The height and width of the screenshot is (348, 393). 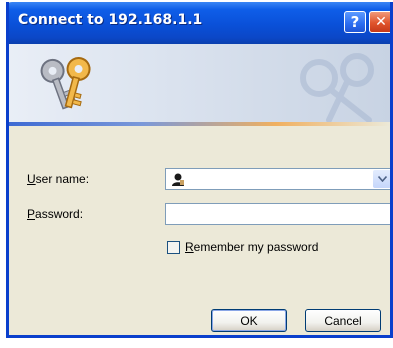 What do you see at coordinates (58, 179) in the screenshot?
I see `username-label: User name:` at bounding box center [58, 179].